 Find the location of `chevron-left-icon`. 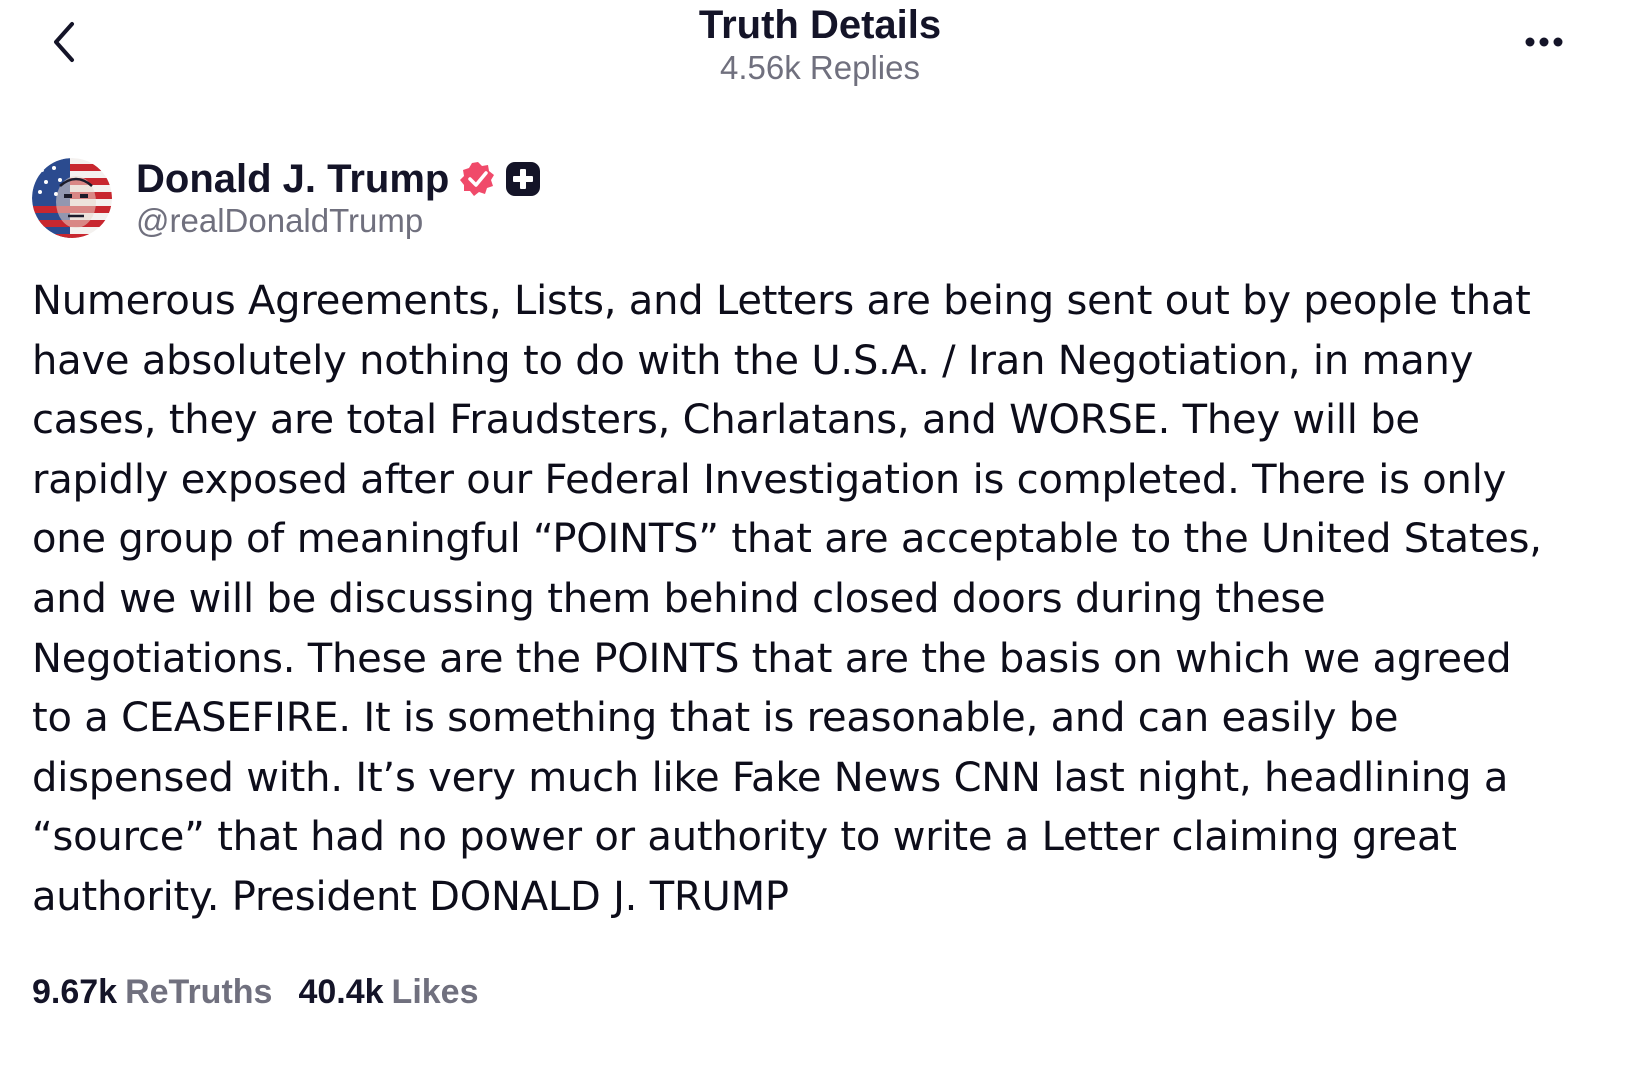

chevron-left-icon is located at coordinates (64, 42).